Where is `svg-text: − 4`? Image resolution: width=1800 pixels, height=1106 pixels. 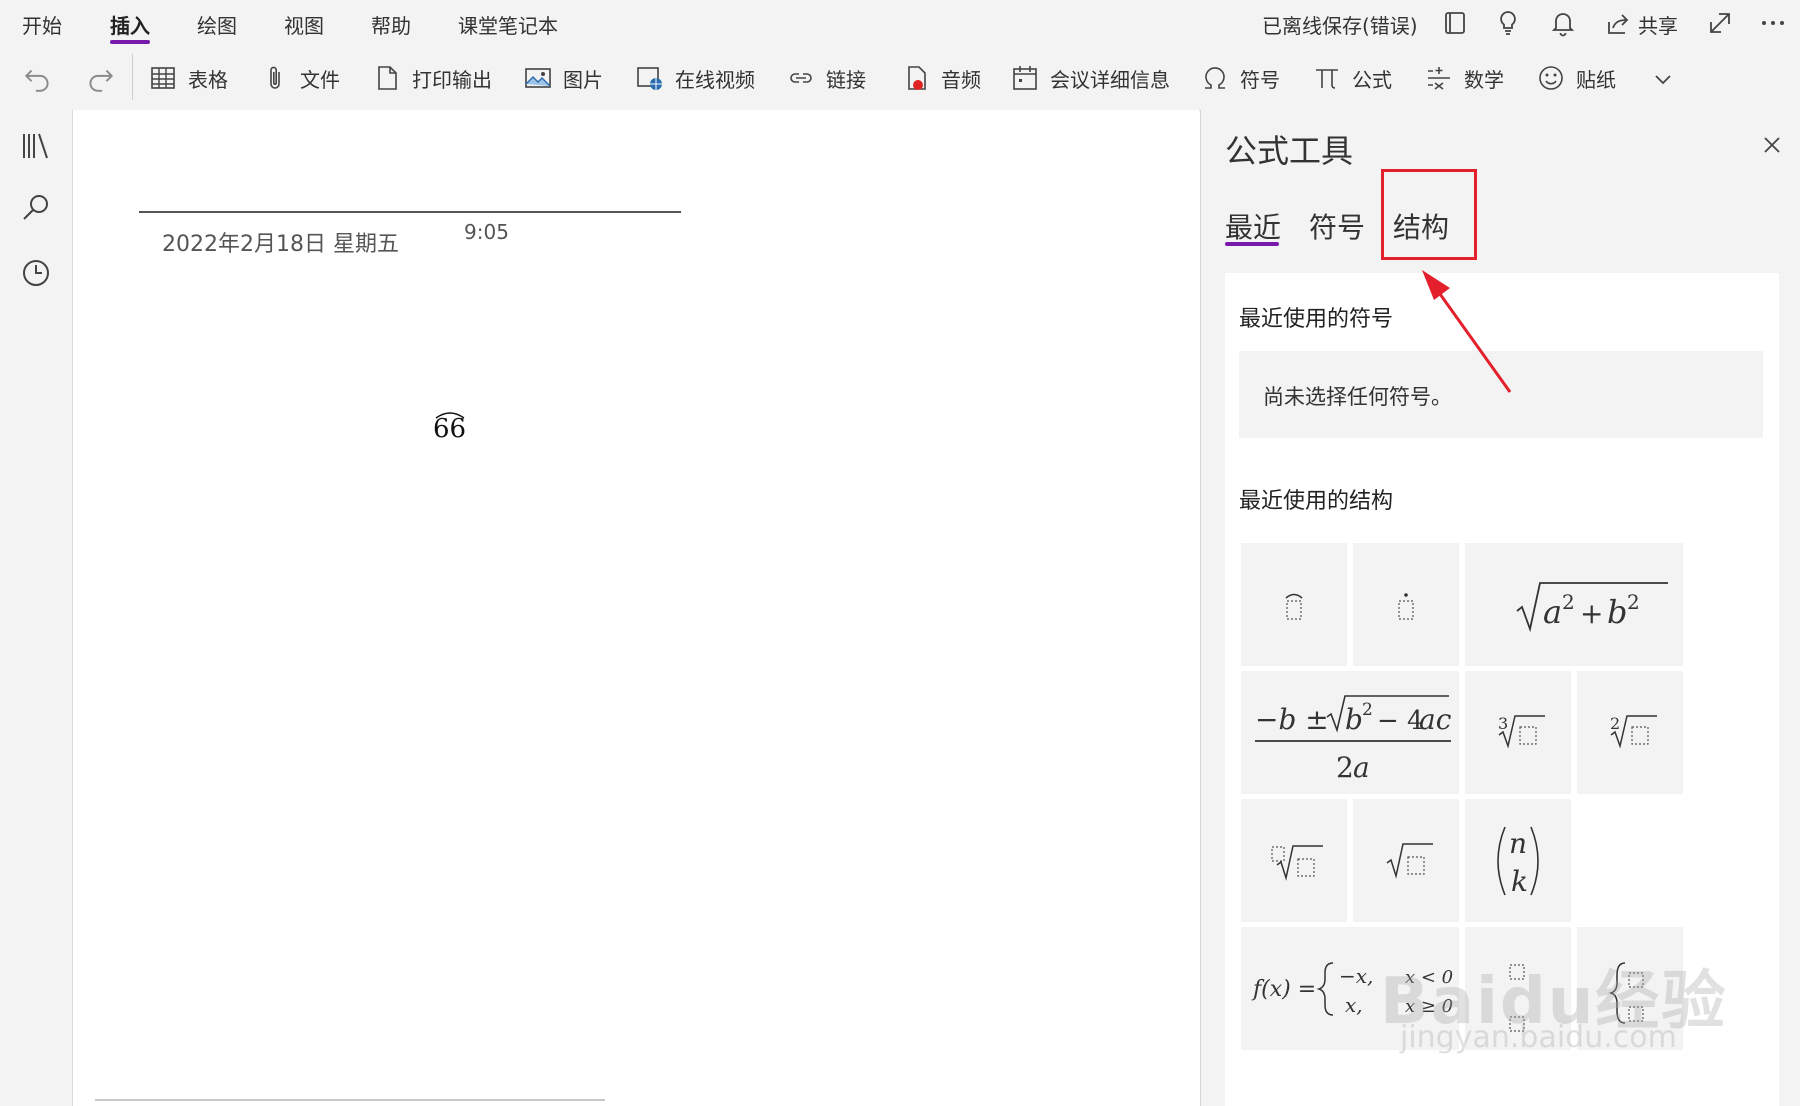 svg-text: − 4 is located at coordinates (1400, 721).